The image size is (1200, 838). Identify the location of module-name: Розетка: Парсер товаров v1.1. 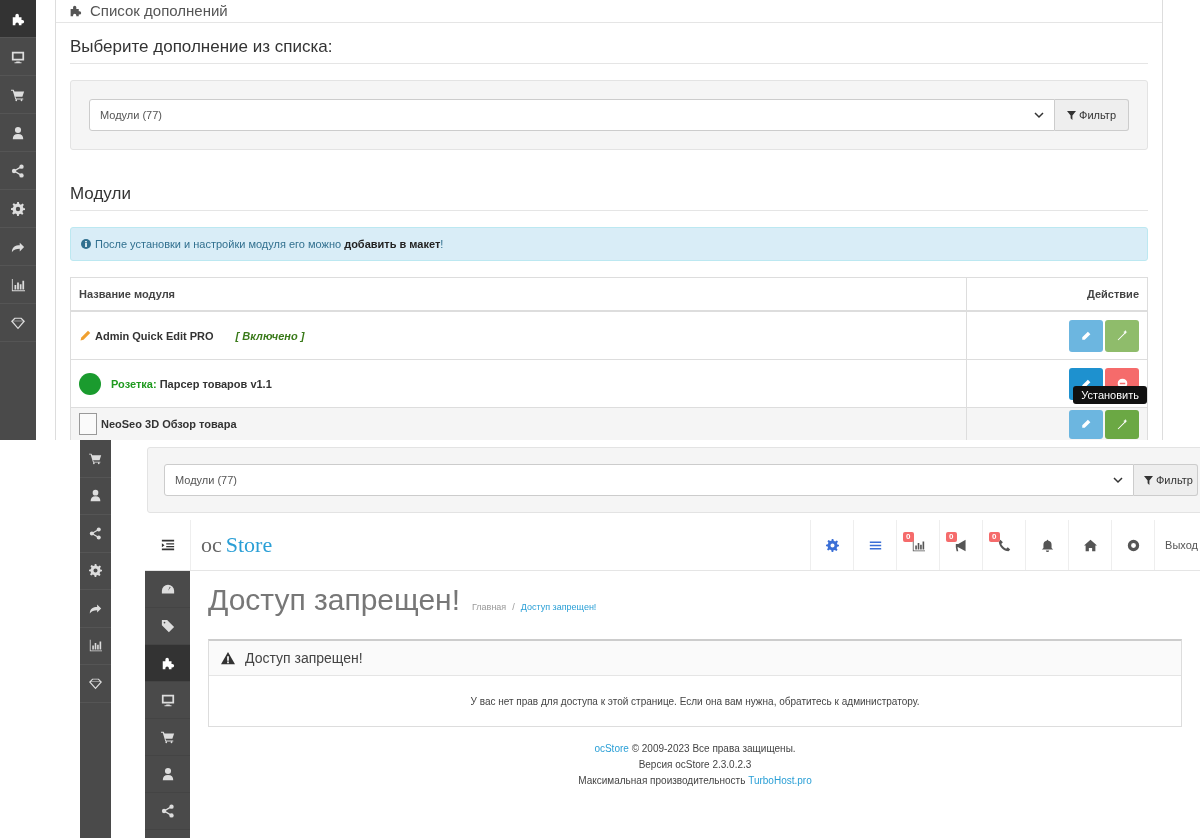
(191, 383).